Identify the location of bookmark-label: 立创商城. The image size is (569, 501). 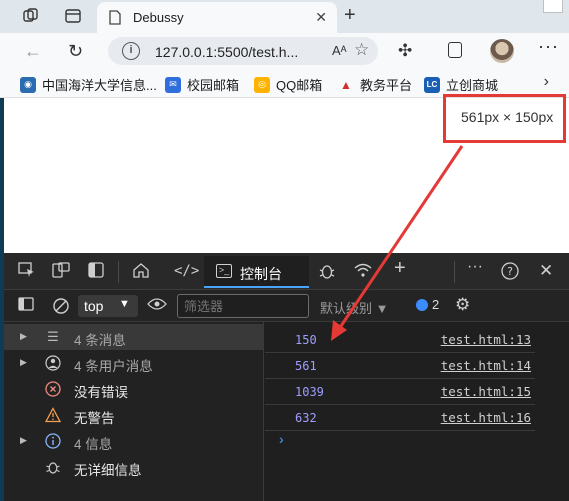
(472, 85).